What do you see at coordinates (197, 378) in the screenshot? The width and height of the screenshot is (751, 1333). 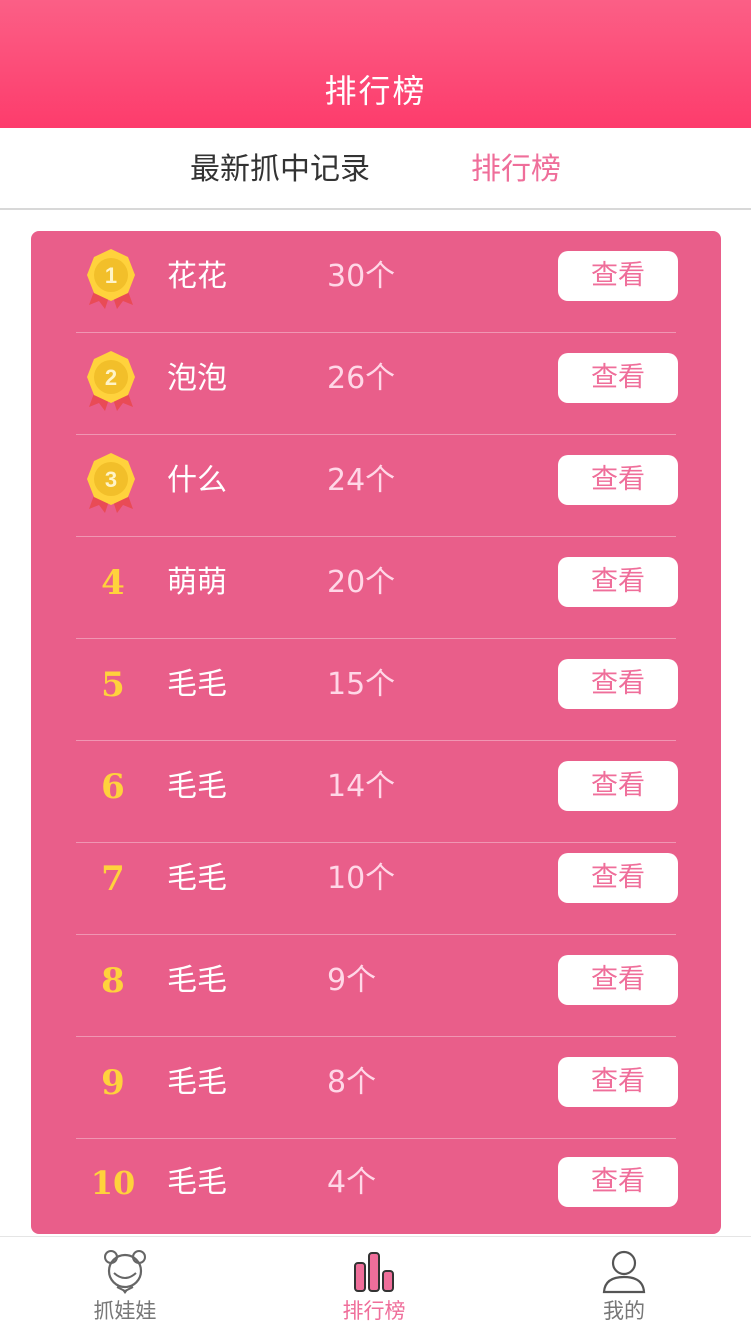 I see `player-name: 泡泡` at bounding box center [197, 378].